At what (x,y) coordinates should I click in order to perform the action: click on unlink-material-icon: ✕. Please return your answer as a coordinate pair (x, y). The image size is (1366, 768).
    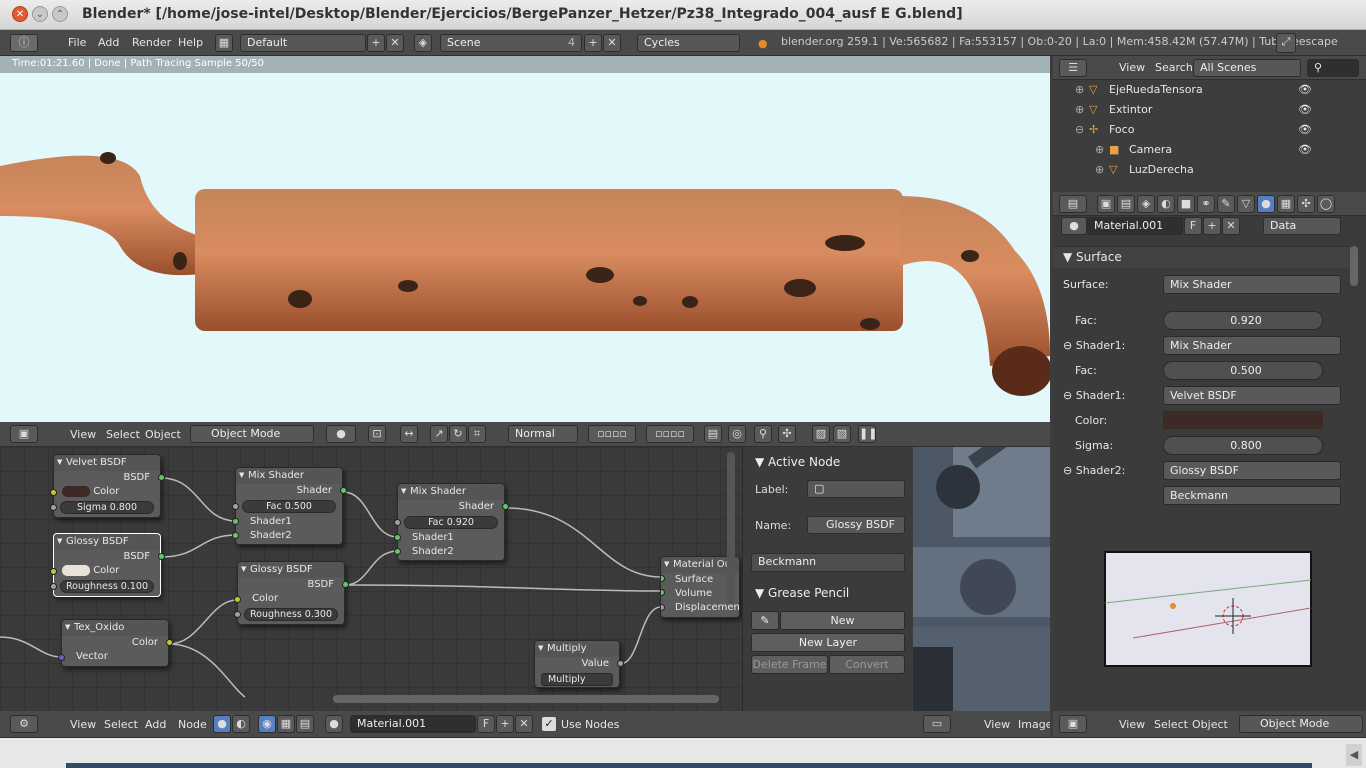
    Looking at the image, I should click on (524, 724).